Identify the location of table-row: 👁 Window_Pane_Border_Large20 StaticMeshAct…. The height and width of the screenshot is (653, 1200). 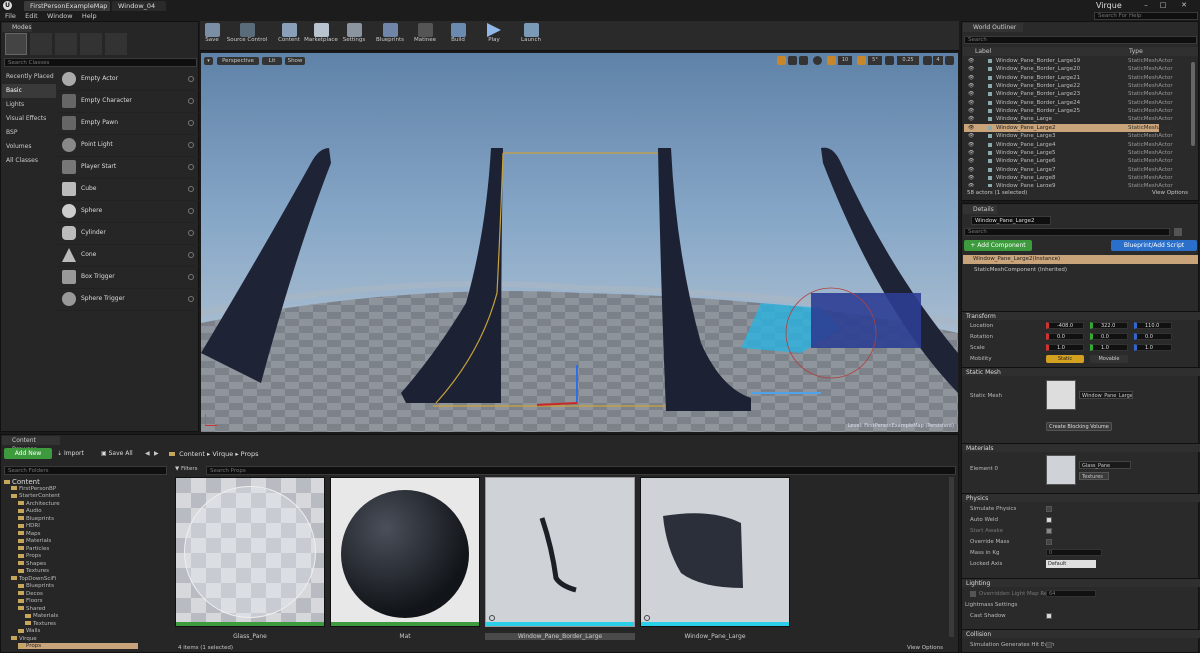
(1068, 69).